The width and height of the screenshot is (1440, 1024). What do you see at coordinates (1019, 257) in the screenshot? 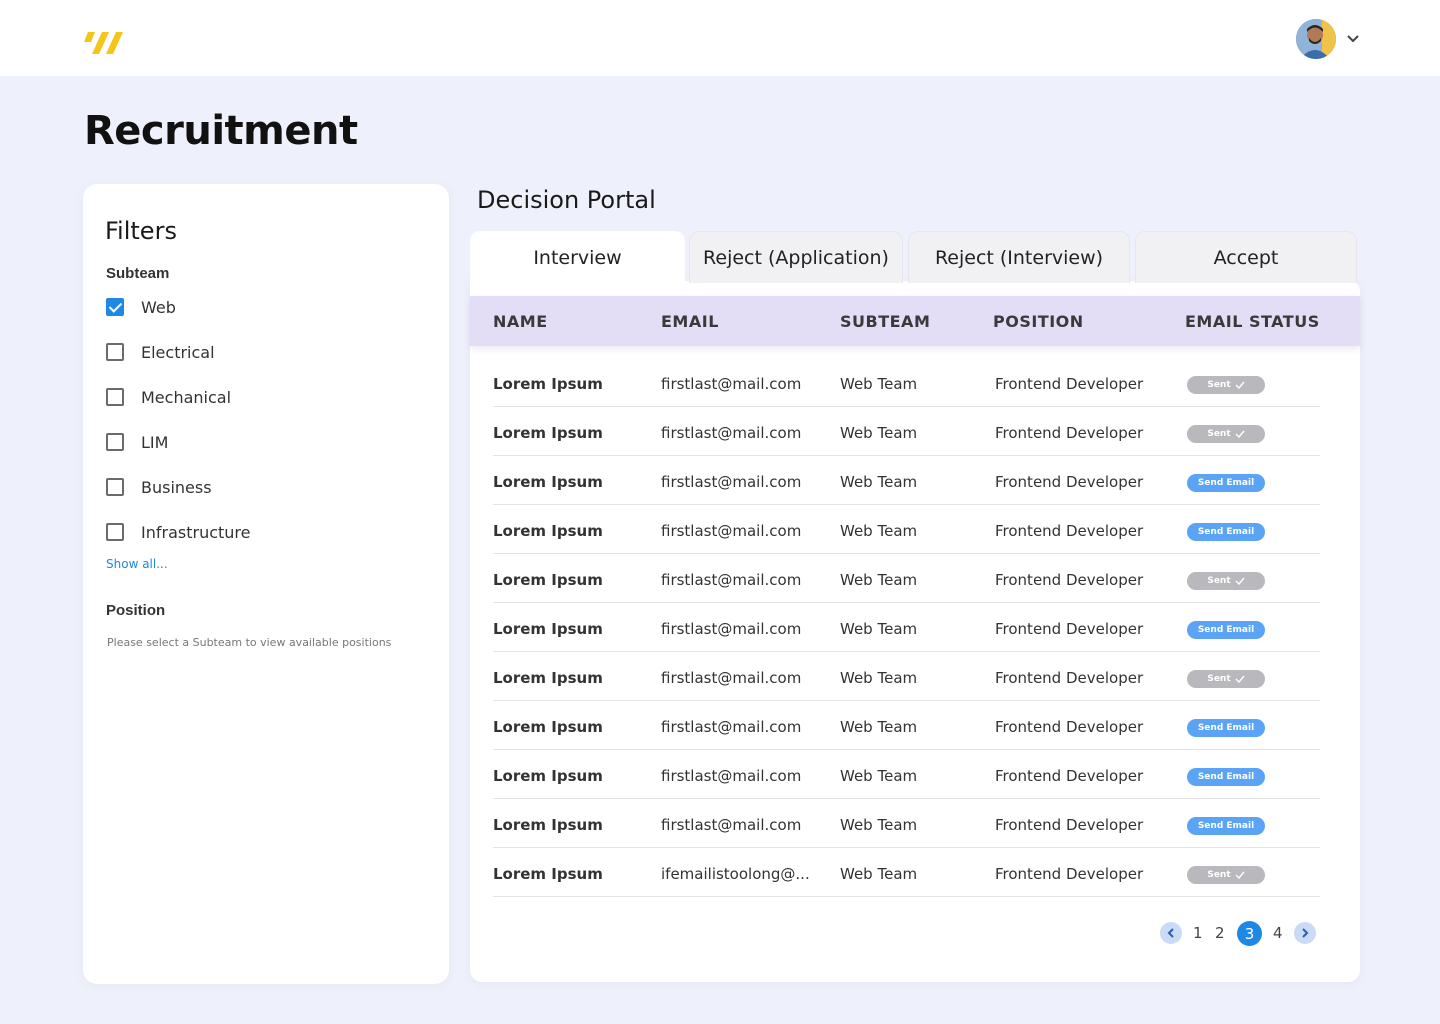
I see `tab-reject-interview: Reject (Interview)` at bounding box center [1019, 257].